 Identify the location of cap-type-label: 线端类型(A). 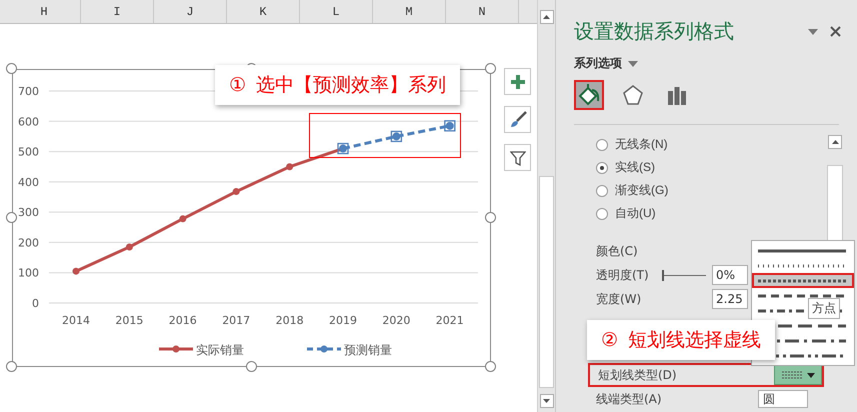
(629, 399).